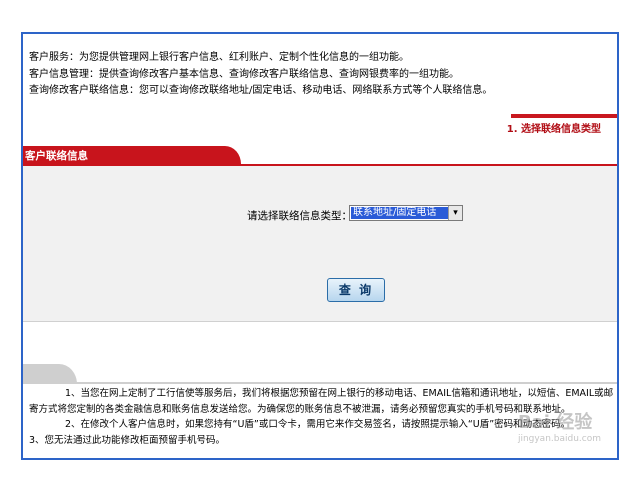 The image size is (640, 480). I want to click on notes-tab, so click(50, 374).